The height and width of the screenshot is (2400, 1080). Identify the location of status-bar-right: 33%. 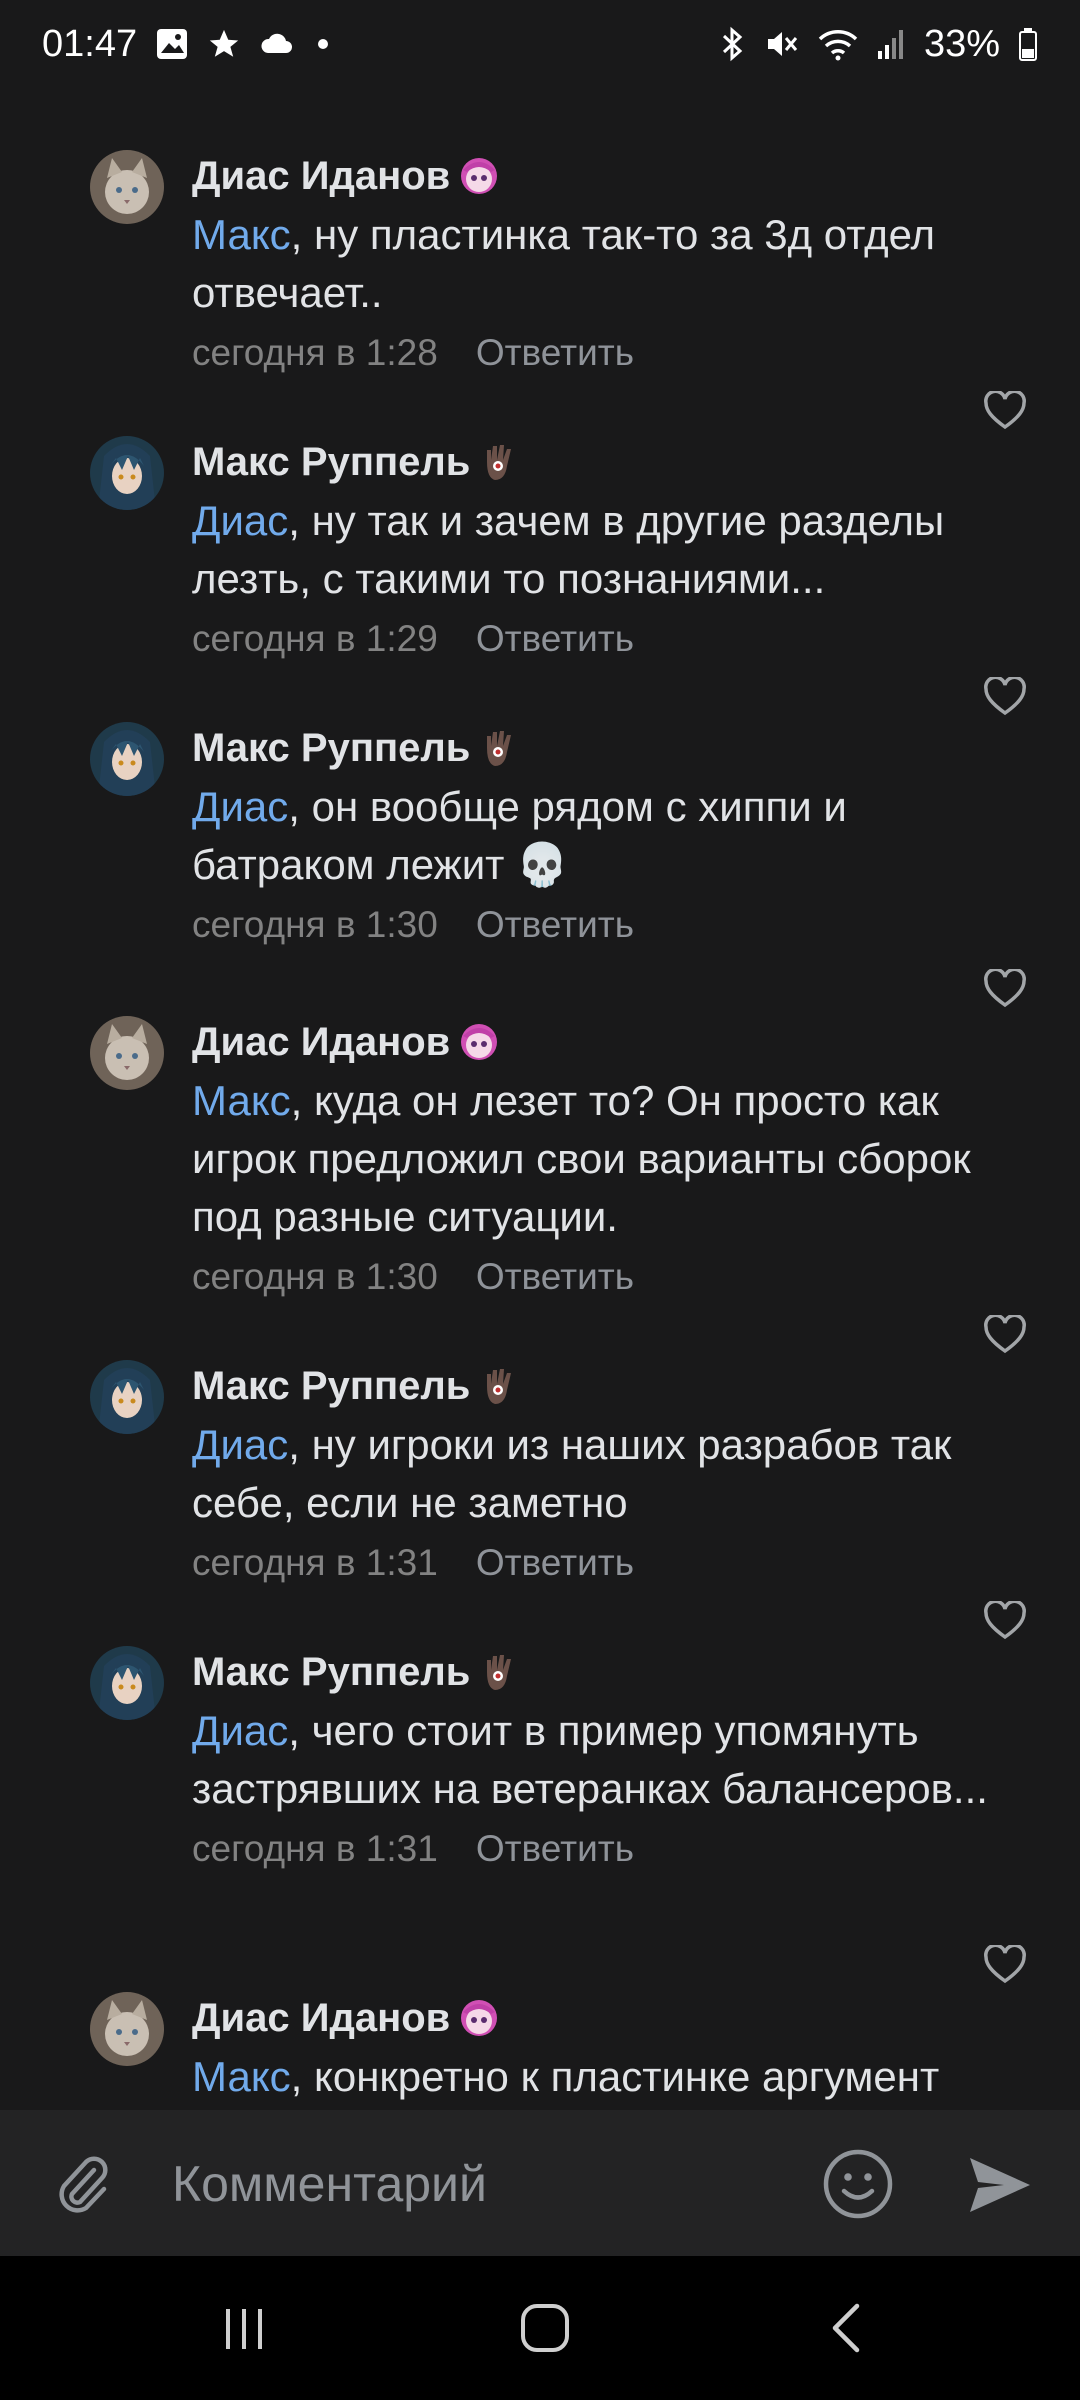
(878, 44).